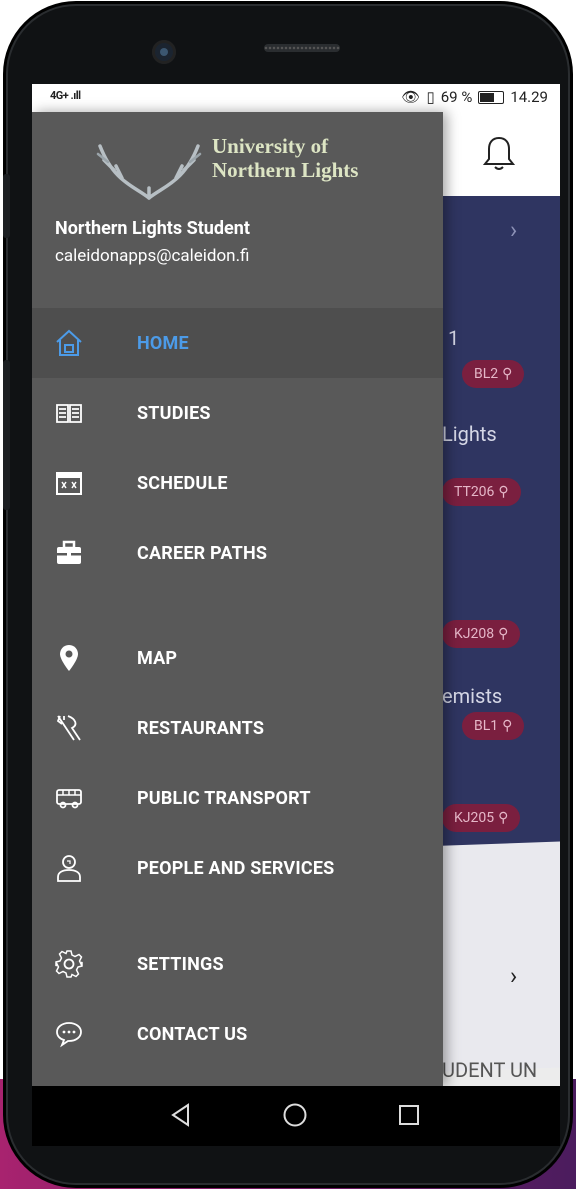 This screenshot has width=576, height=1189. What do you see at coordinates (6, 206) in the screenshot?
I see `volume-button` at bounding box center [6, 206].